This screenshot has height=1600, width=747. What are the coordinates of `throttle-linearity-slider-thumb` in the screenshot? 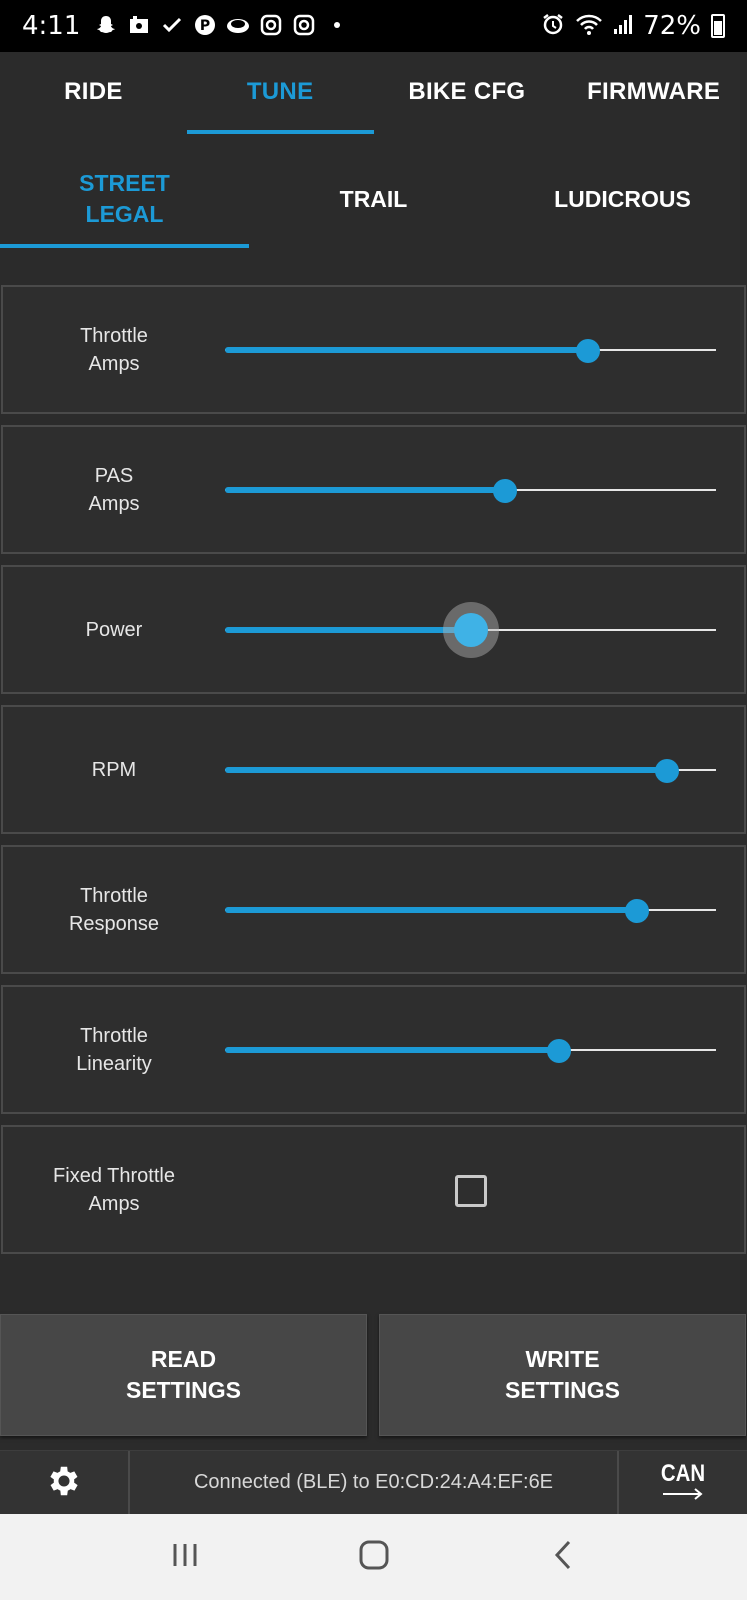 It's located at (558, 1051).